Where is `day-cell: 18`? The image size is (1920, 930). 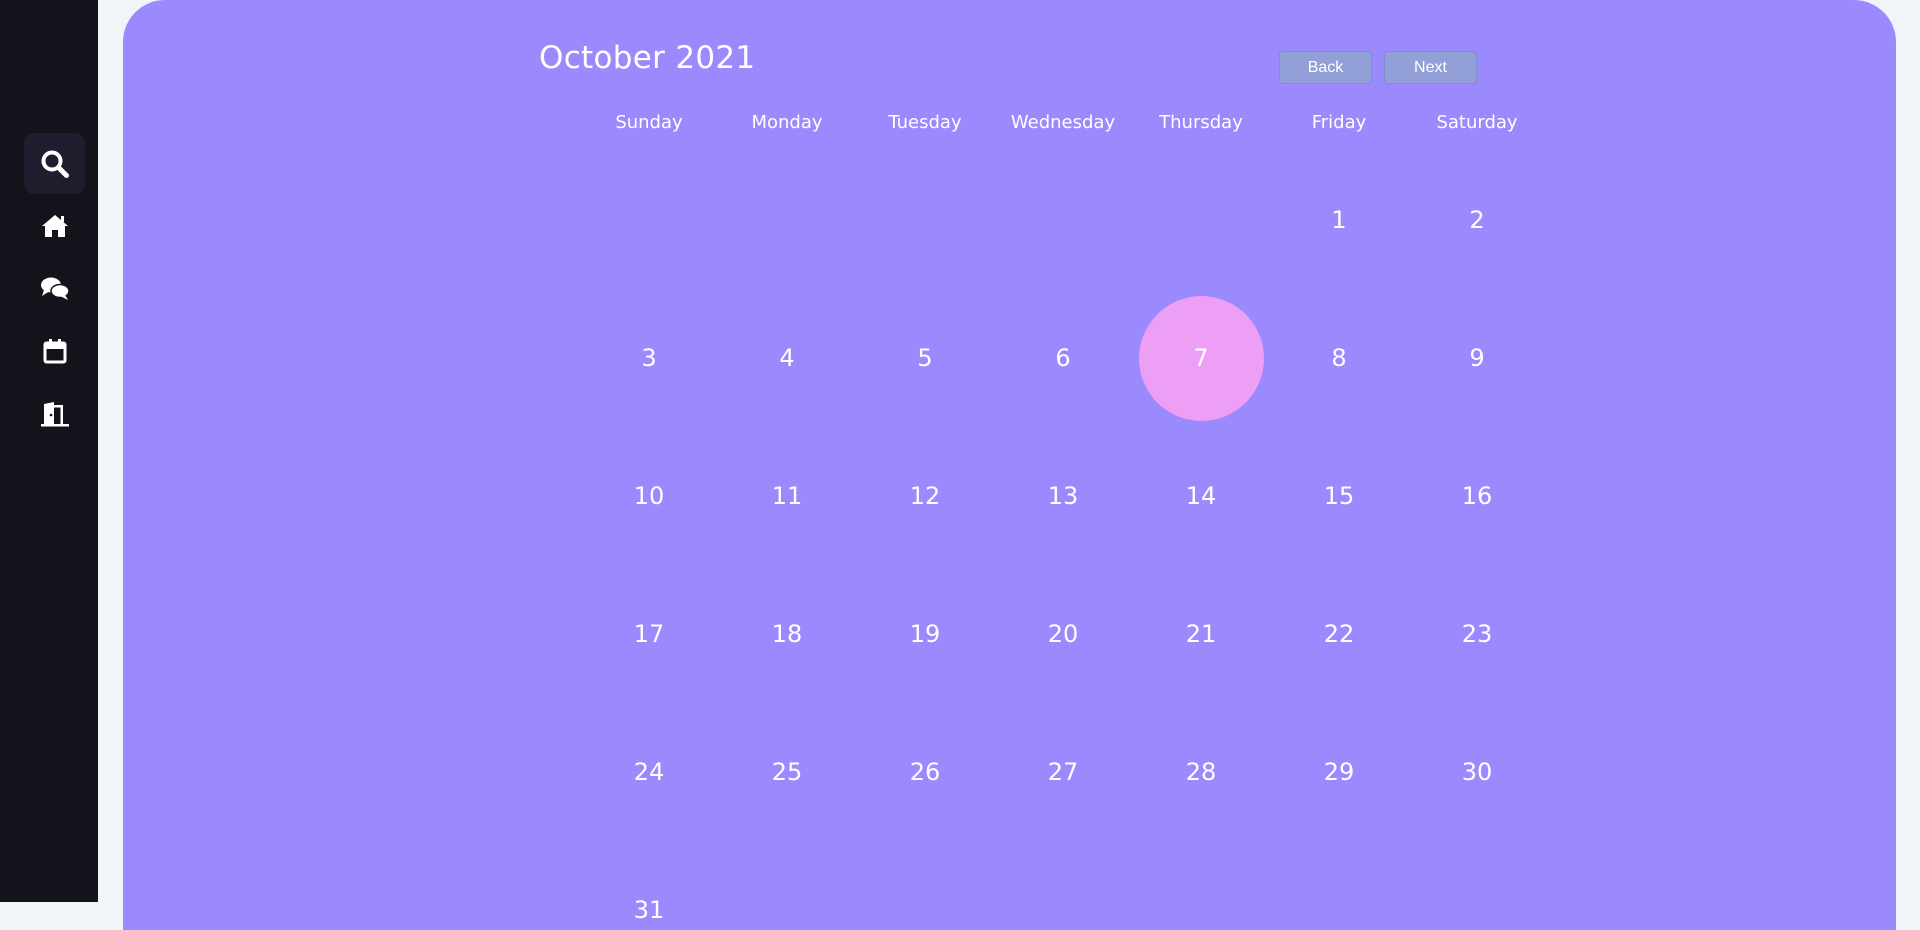
day-cell: 18 is located at coordinates (787, 634).